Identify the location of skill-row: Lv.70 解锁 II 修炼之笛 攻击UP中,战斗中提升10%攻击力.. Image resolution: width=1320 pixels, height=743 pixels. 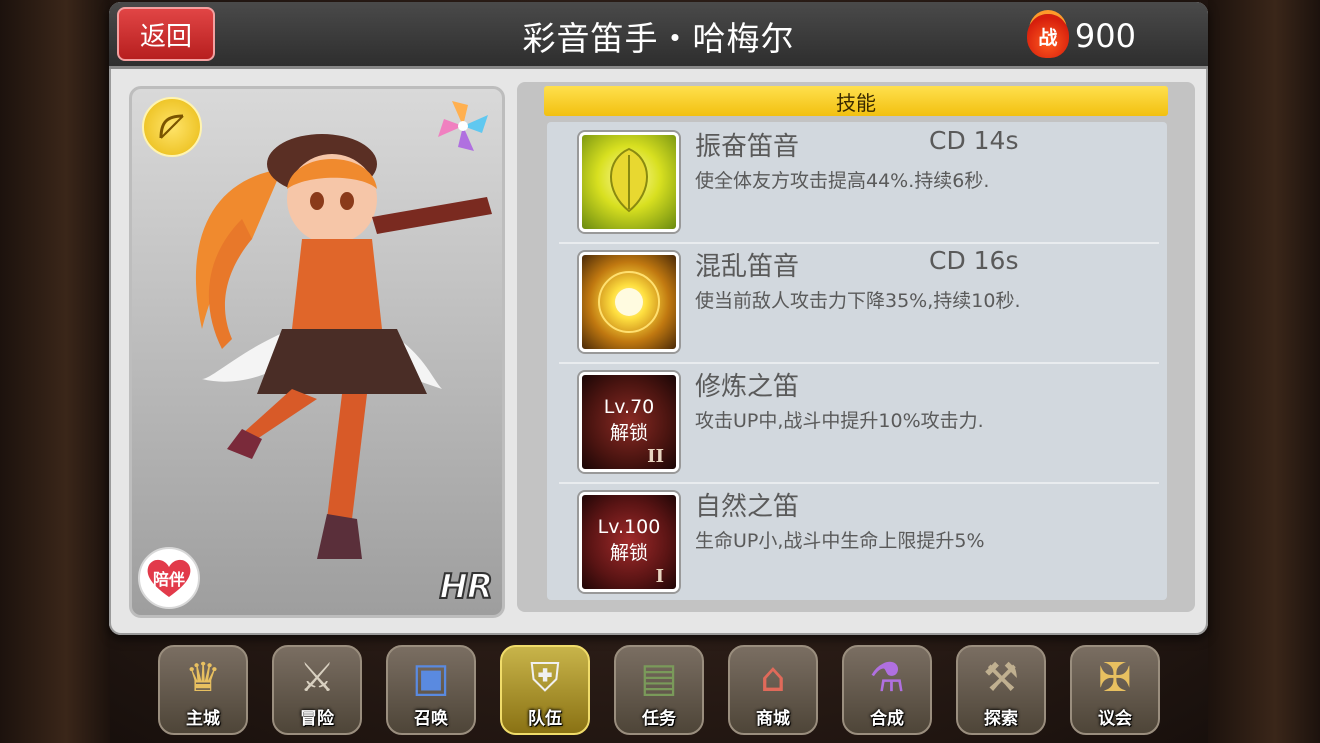
(859, 423).